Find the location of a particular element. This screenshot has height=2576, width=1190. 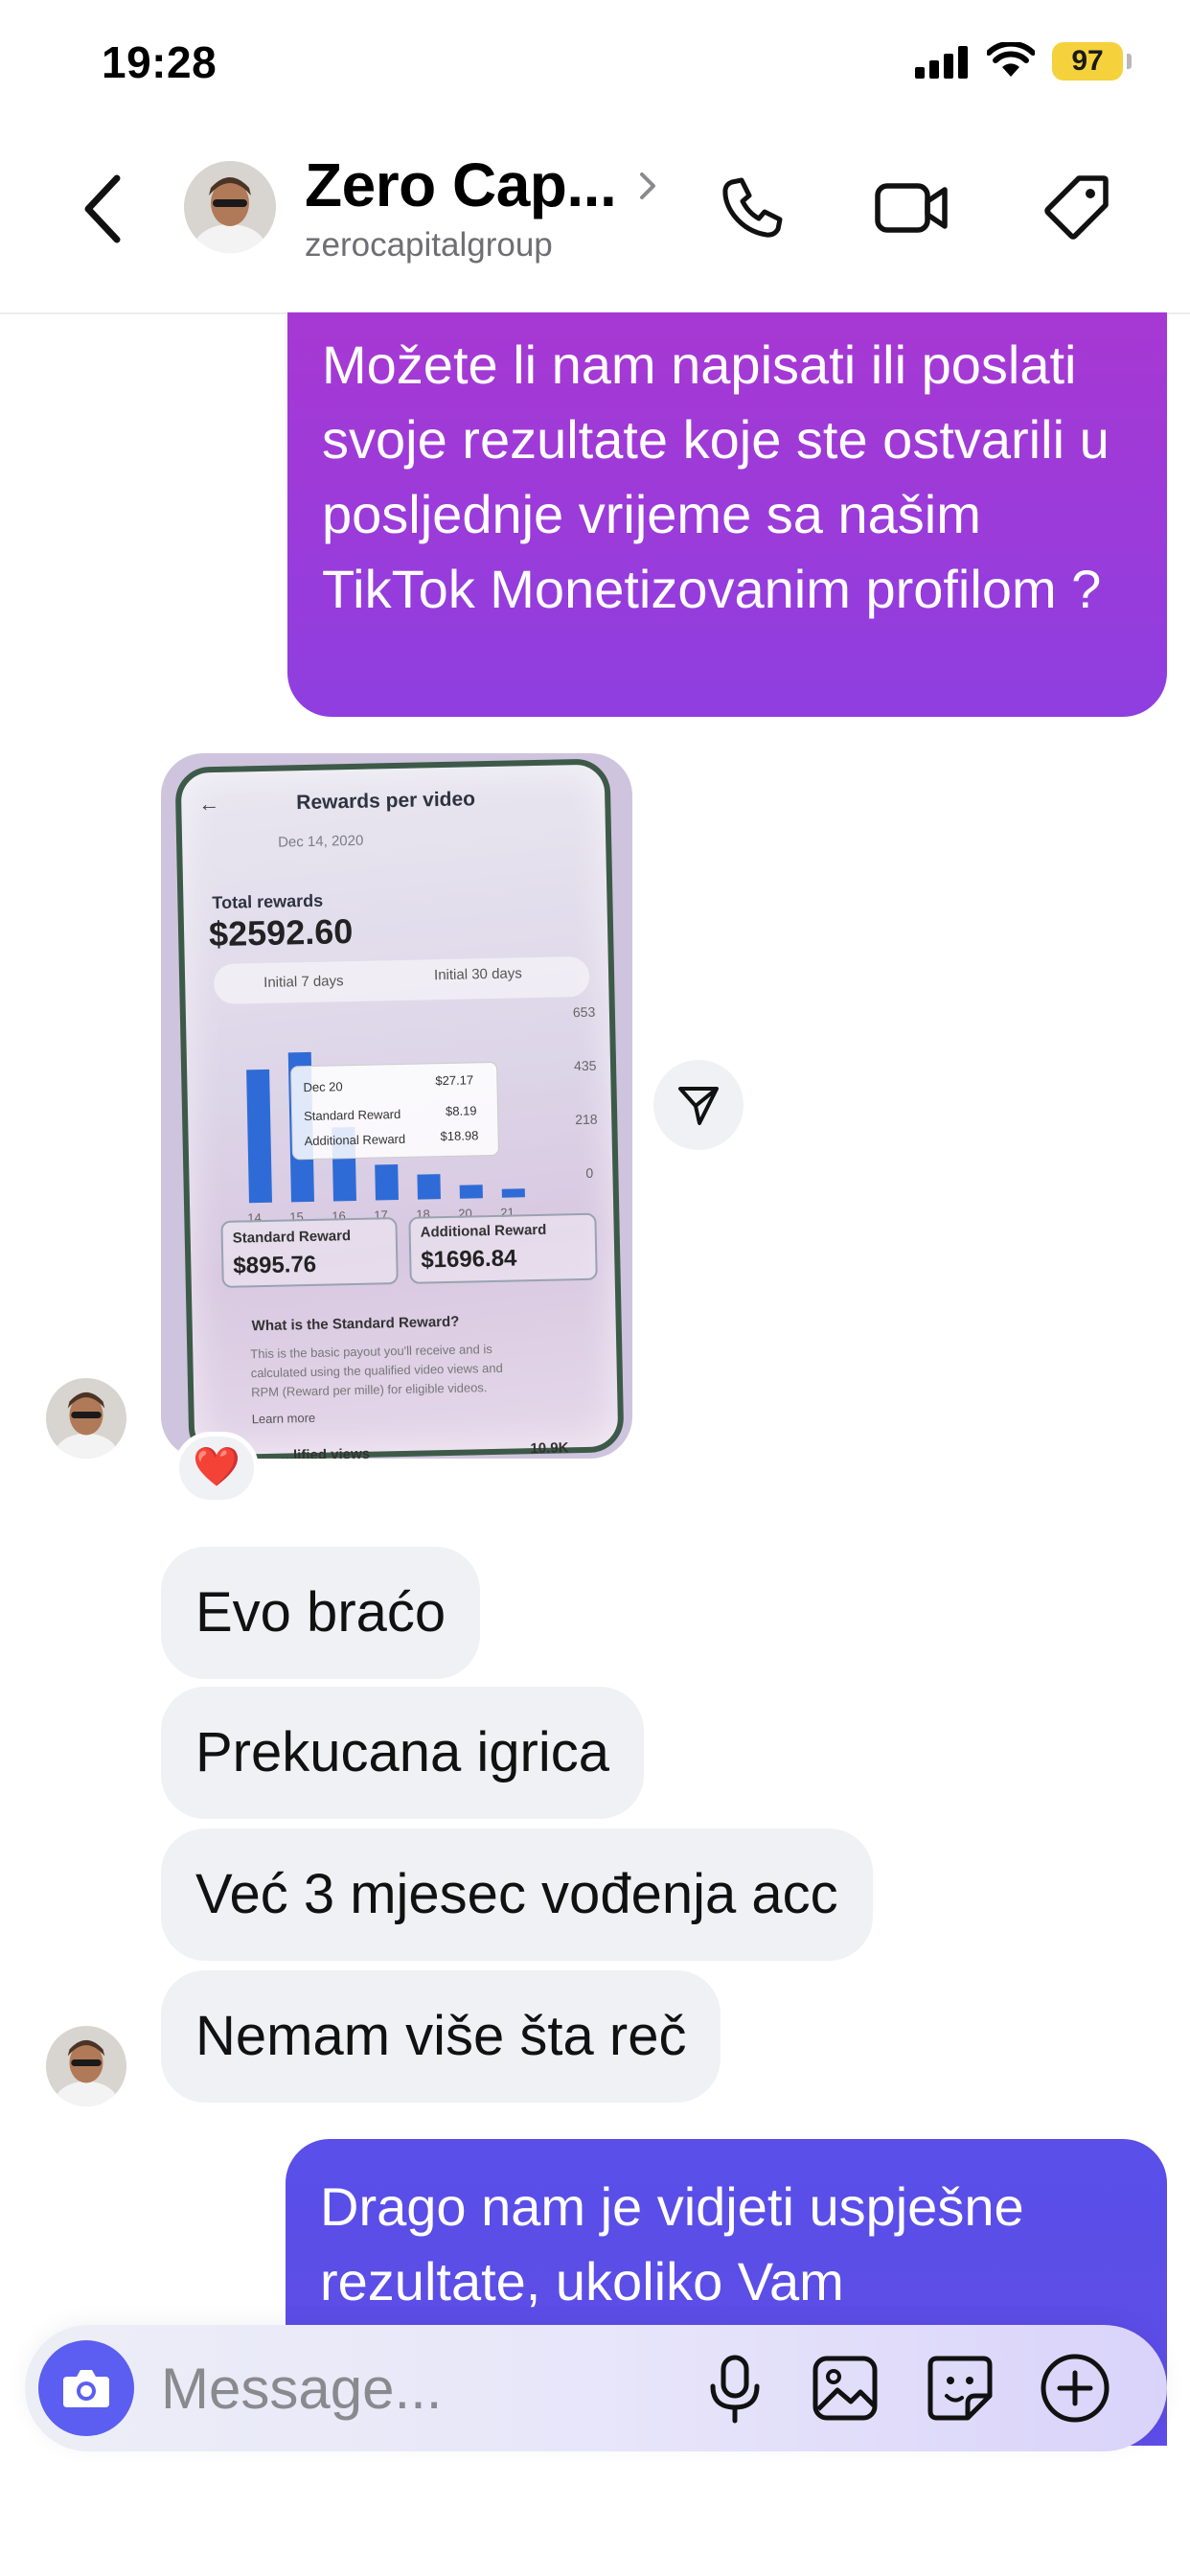

contact-avatar is located at coordinates (230, 207).